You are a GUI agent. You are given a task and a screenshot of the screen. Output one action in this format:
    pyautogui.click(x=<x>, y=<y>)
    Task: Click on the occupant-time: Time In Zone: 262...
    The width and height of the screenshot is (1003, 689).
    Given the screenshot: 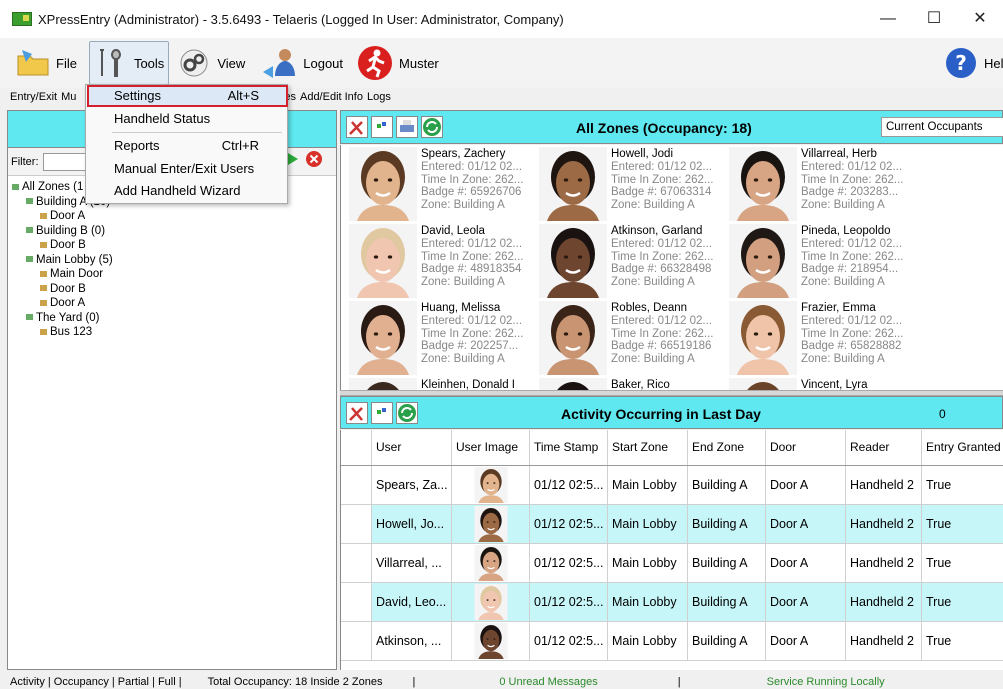 What is the action you would take?
    pyautogui.click(x=662, y=256)
    